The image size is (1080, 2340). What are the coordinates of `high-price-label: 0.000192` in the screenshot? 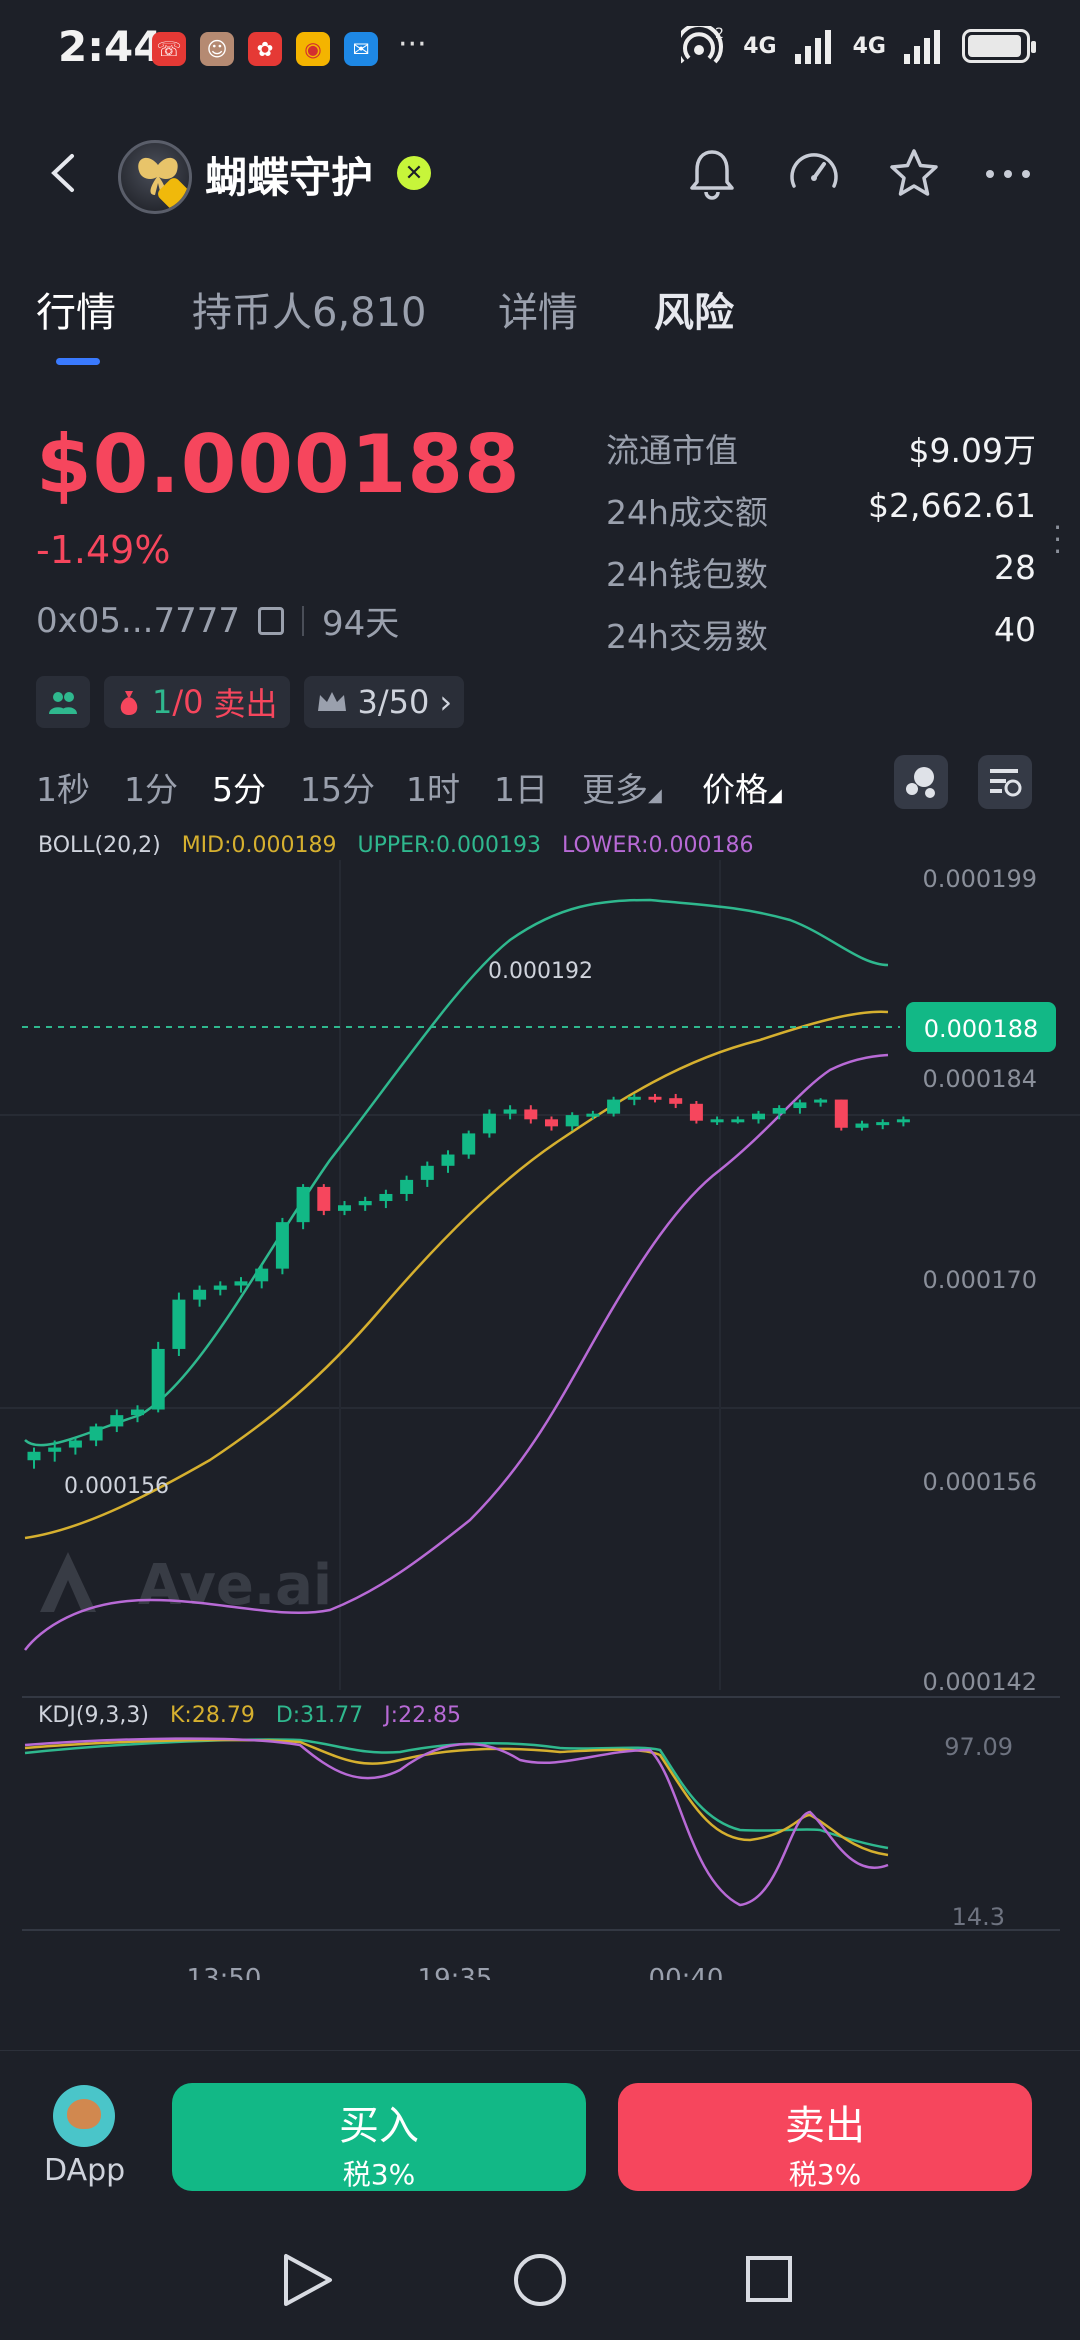 It's located at (540, 971).